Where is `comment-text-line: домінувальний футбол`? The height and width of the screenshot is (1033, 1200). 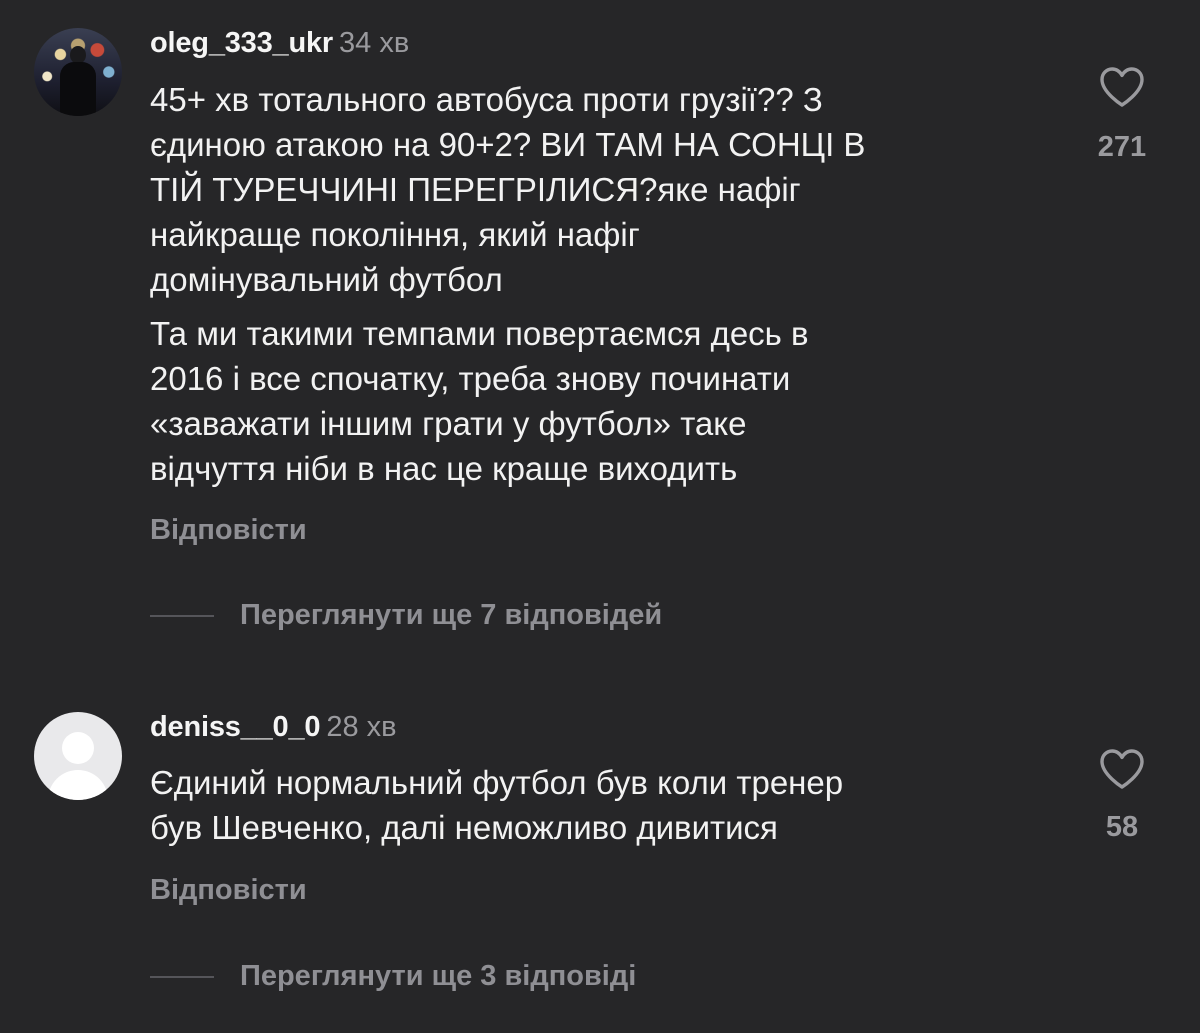
comment-text-line: домінувальний футбол is located at coordinates (326, 279).